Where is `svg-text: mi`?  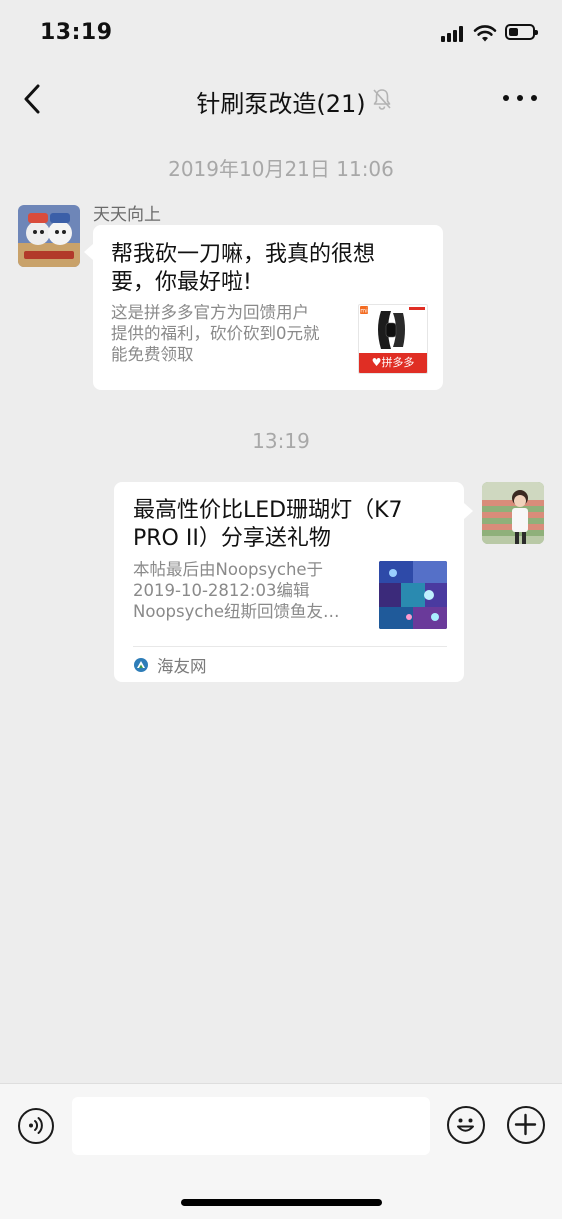
svg-text: mi is located at coordinates (364, 311).